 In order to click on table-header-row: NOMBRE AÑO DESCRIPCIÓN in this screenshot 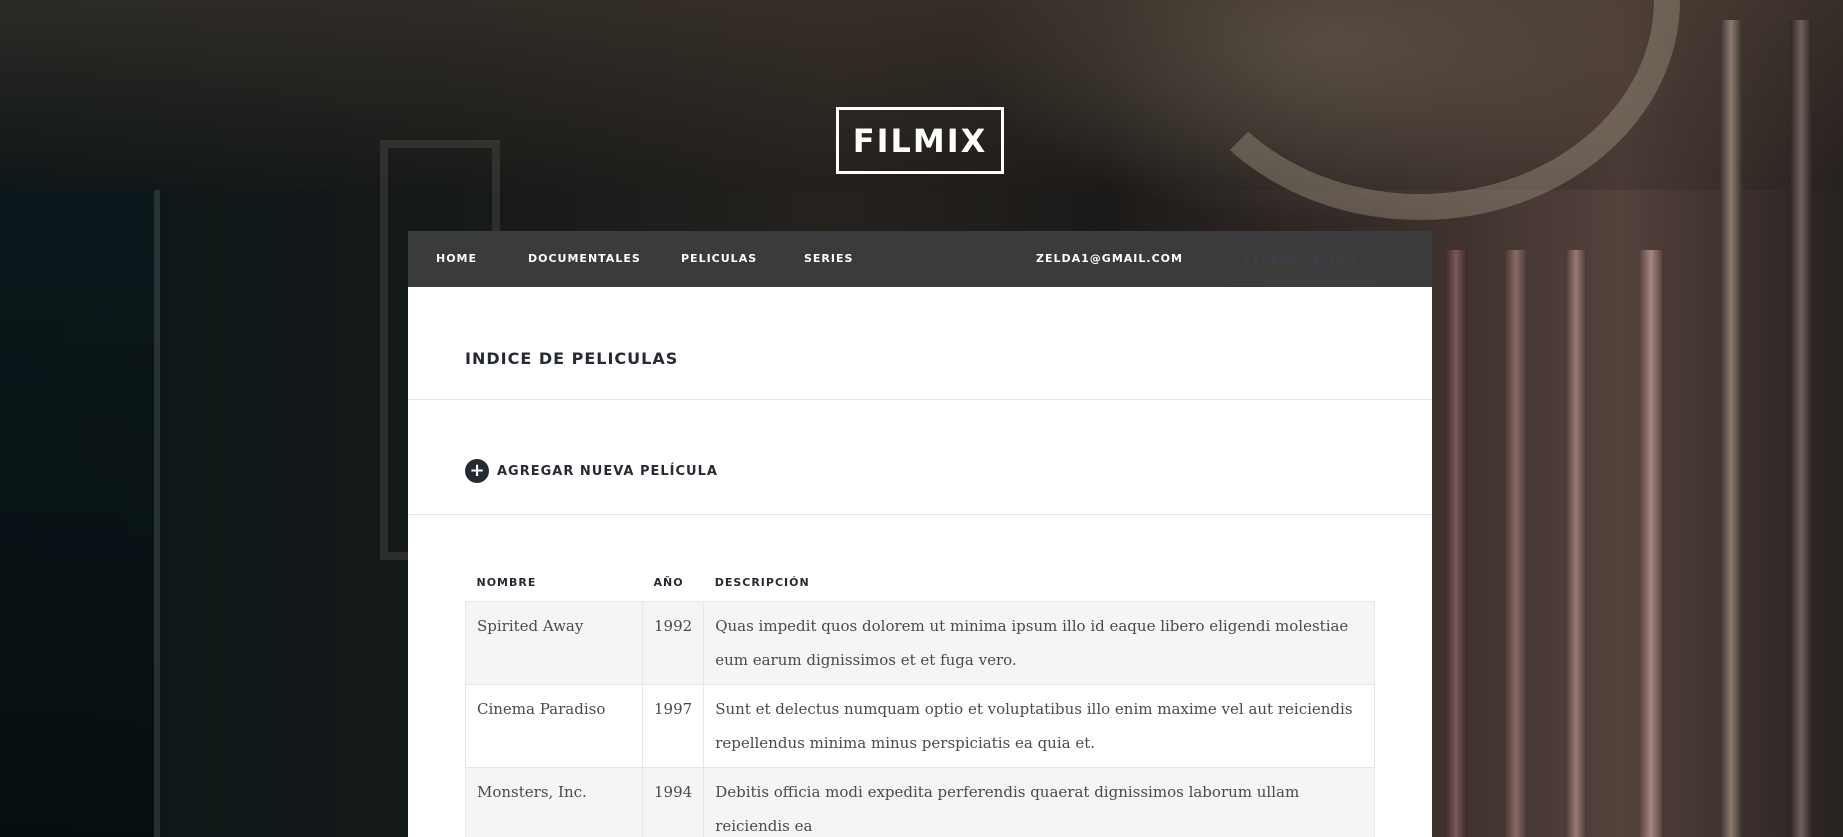, I will do `click(920, 585)`.